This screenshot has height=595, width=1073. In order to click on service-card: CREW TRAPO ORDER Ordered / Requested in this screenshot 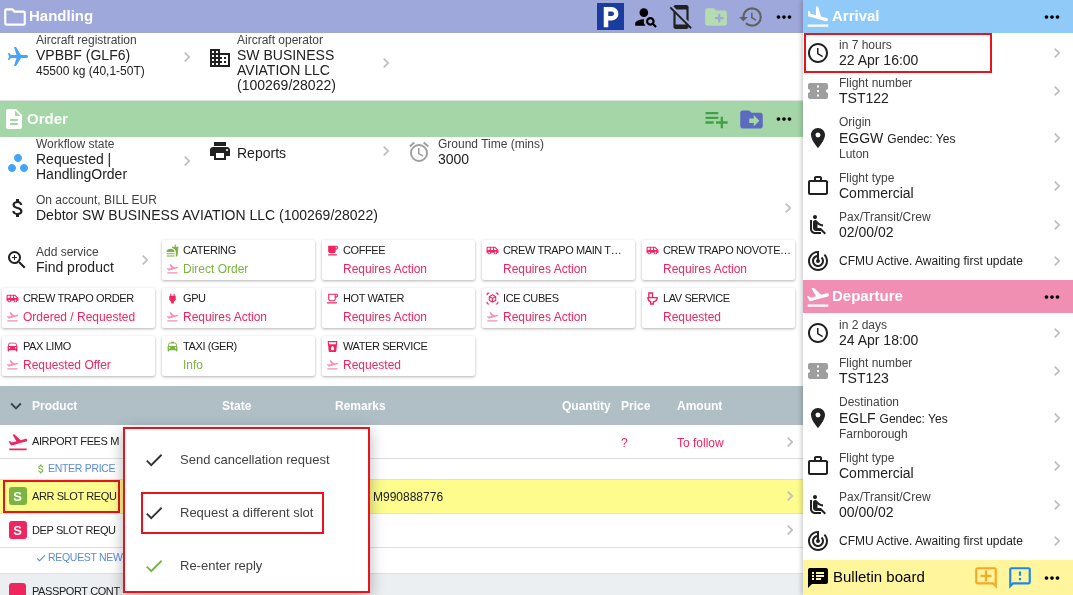, I will do `click(78, 308)`.